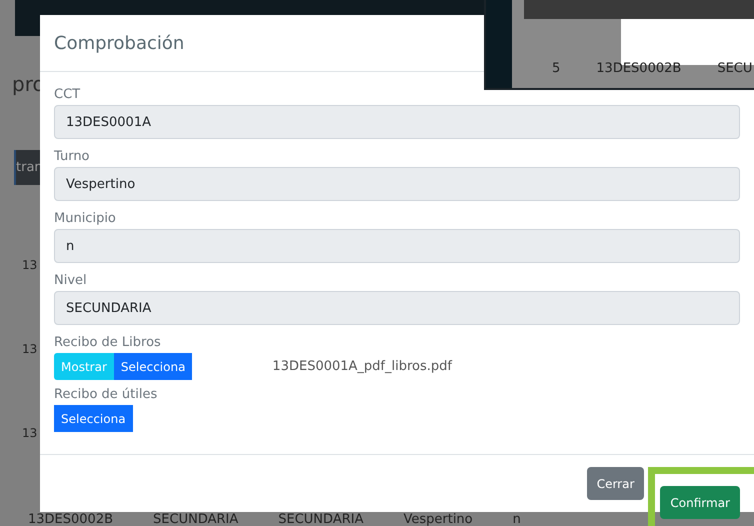 This screenshot has width=754, height=526. What do you see at coordinates (397, 184) in the screenshot?
I see `input-field: Vespertino` at bounding box center [397, 184].